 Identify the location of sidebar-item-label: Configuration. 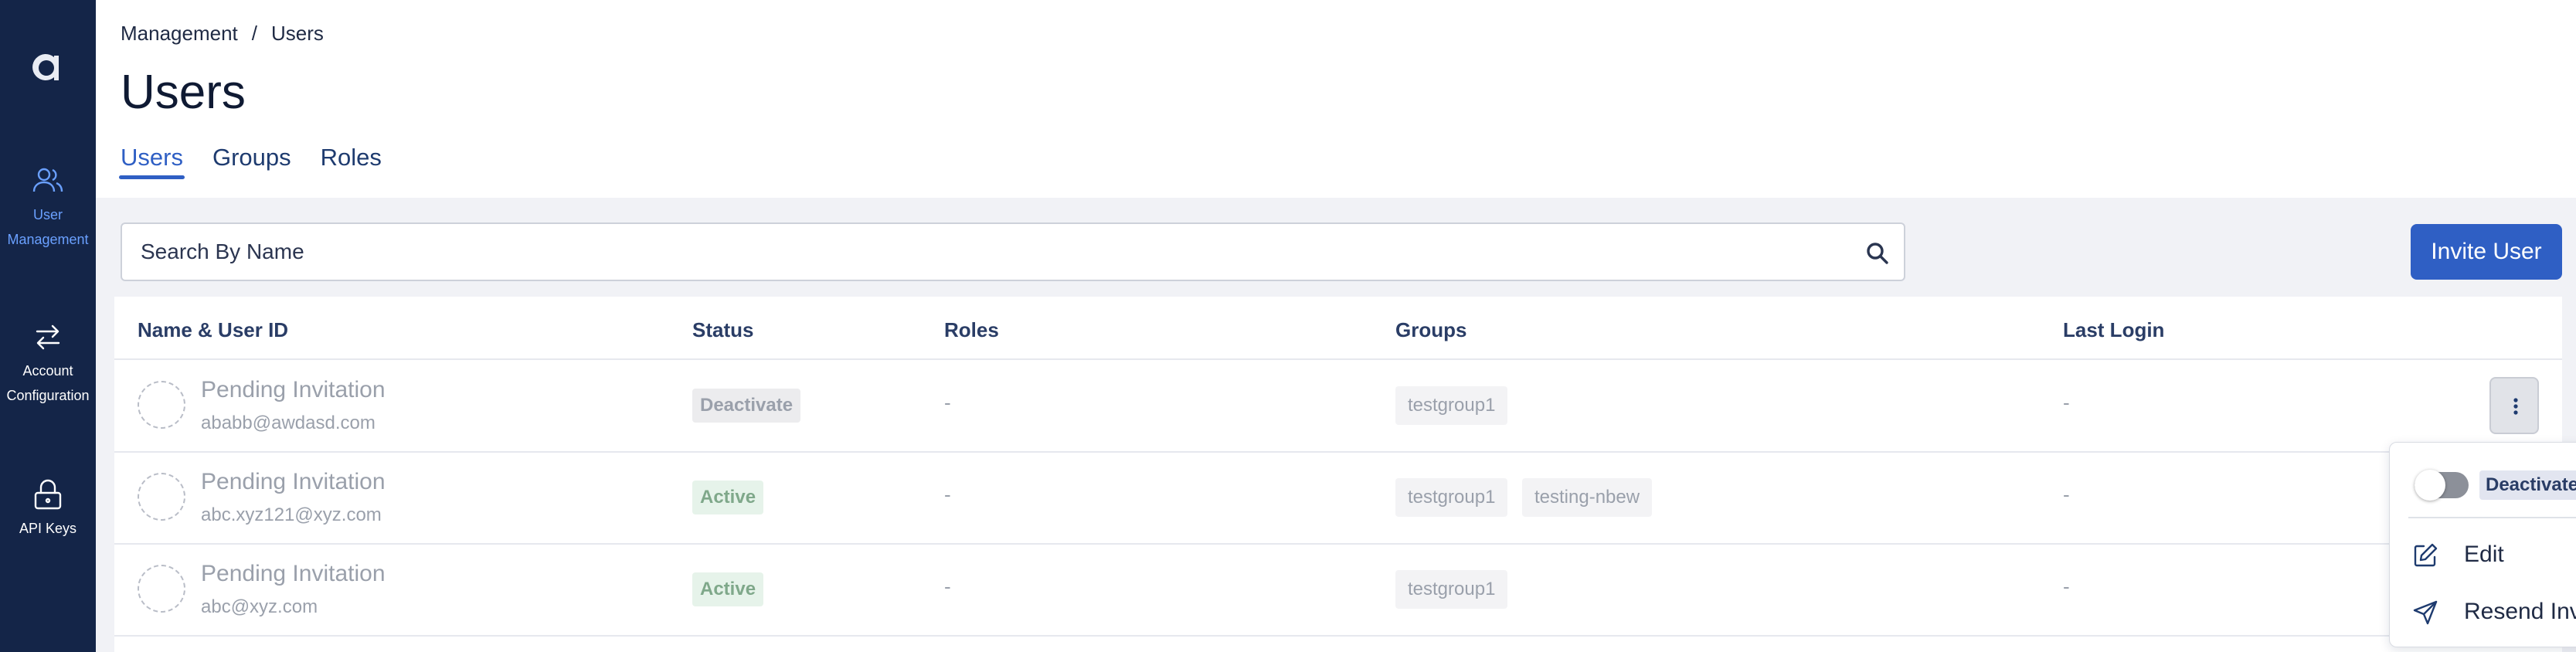
(48, 396).